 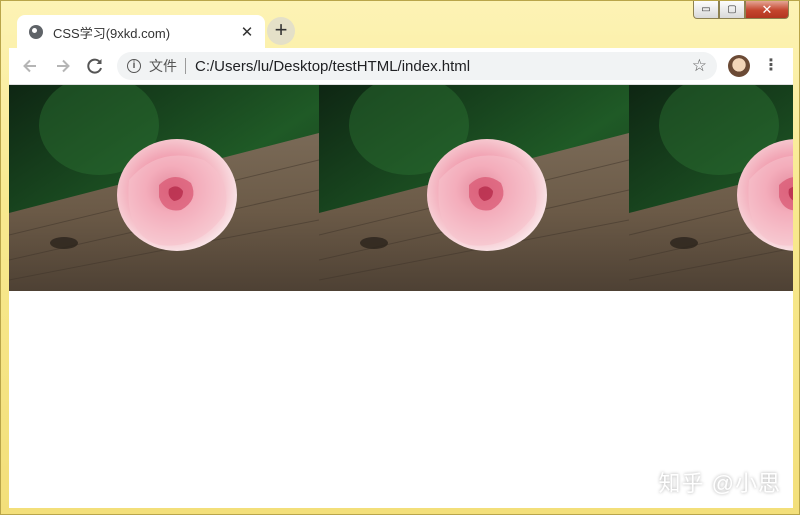 I want to click on browser-menu-button: ⋮, so click(x=771, y=66).